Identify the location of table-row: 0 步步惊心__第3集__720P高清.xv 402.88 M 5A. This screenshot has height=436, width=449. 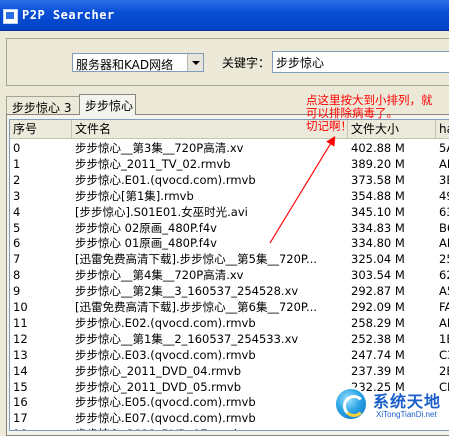
(229, 148).